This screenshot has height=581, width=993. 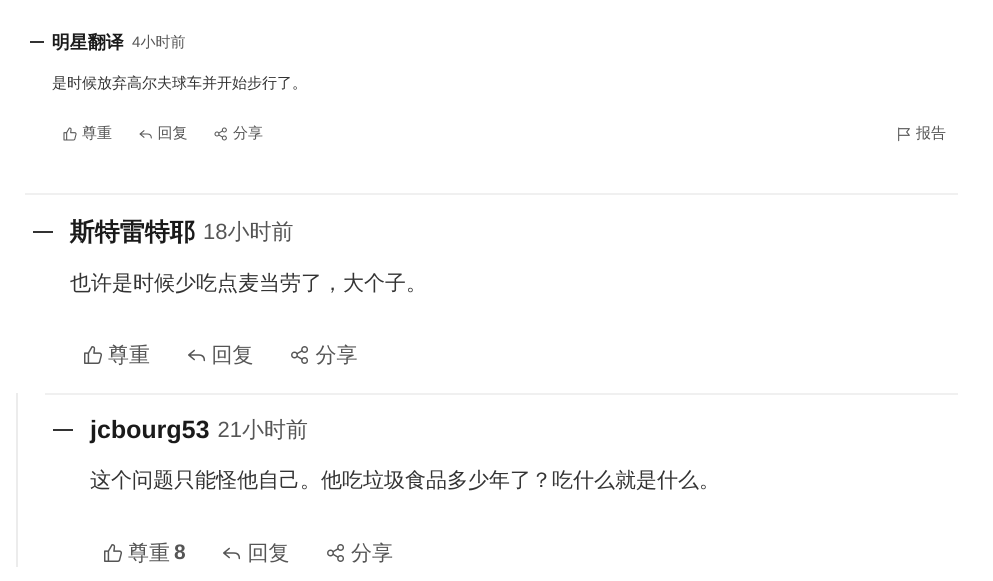 What do you see at coordinates (144, 552) in the screenshot?
I see `like-button: 尊重 8` at bounding box center [144, 552].